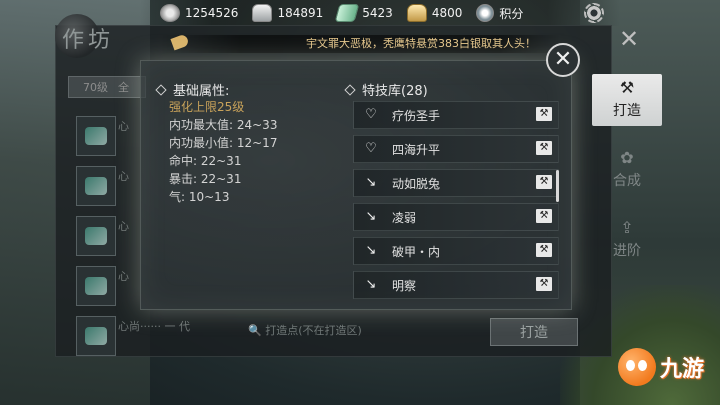  What do you see at coordinates (416, 183) in the screenshot?
I see `skill-name: 动如脱兔` at bounding box center [416, 183].